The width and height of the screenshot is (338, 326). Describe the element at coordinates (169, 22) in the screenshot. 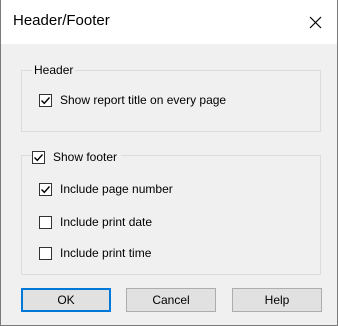

I see `title-bar: Header/Footer` at that location.